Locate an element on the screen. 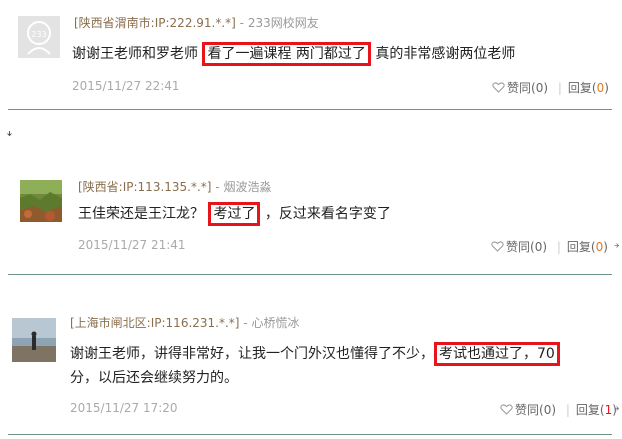  user-name: 233网校网友 is located at coordinates (283, 23).